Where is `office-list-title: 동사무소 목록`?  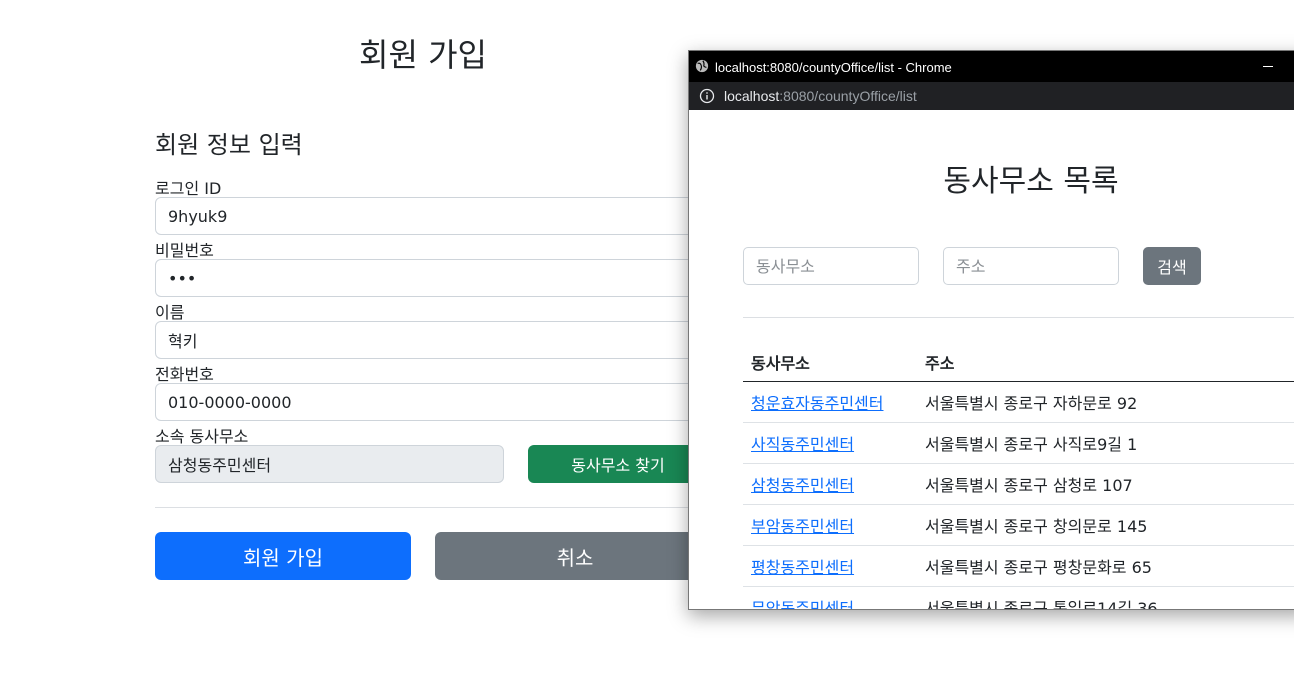
office-list-title: 동사무소 목록 is located at coordinates (1031, 181).